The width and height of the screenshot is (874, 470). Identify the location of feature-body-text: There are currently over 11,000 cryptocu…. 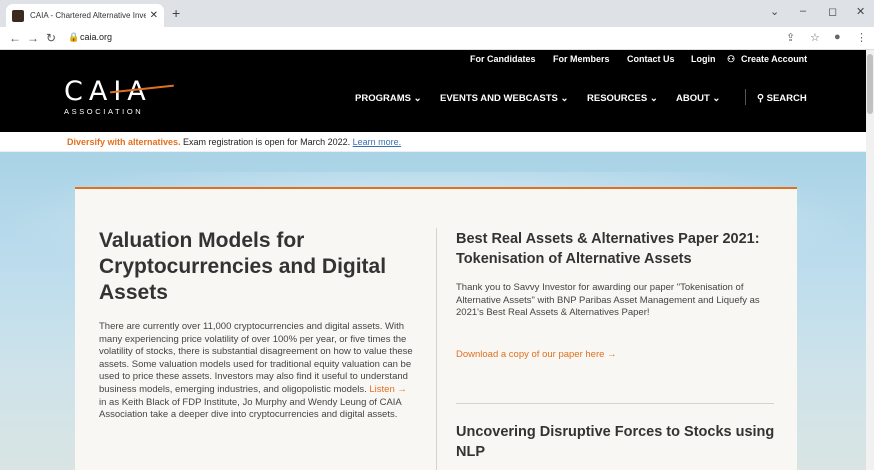
(256, 358).